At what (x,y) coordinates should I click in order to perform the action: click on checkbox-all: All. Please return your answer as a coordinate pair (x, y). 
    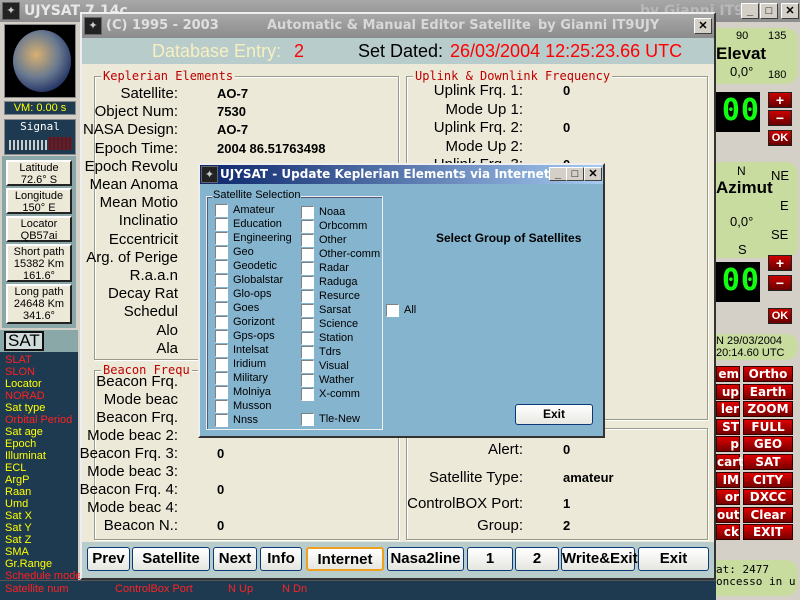
    Looking at the image, I should click on (431, 311).